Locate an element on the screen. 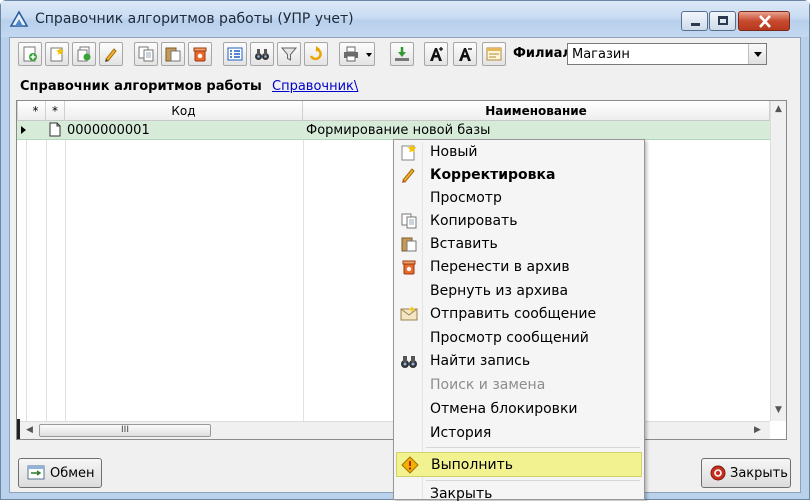 This screenshot has height=501, width=810. menu-item-label: Поиск и замена is located at coordinates (488, 385).